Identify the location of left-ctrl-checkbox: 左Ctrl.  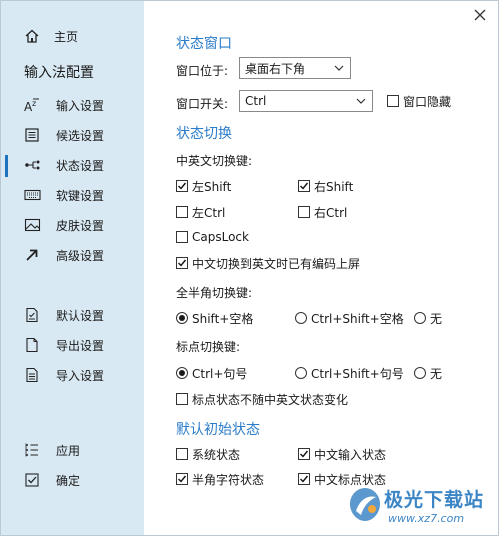
(200, 212).